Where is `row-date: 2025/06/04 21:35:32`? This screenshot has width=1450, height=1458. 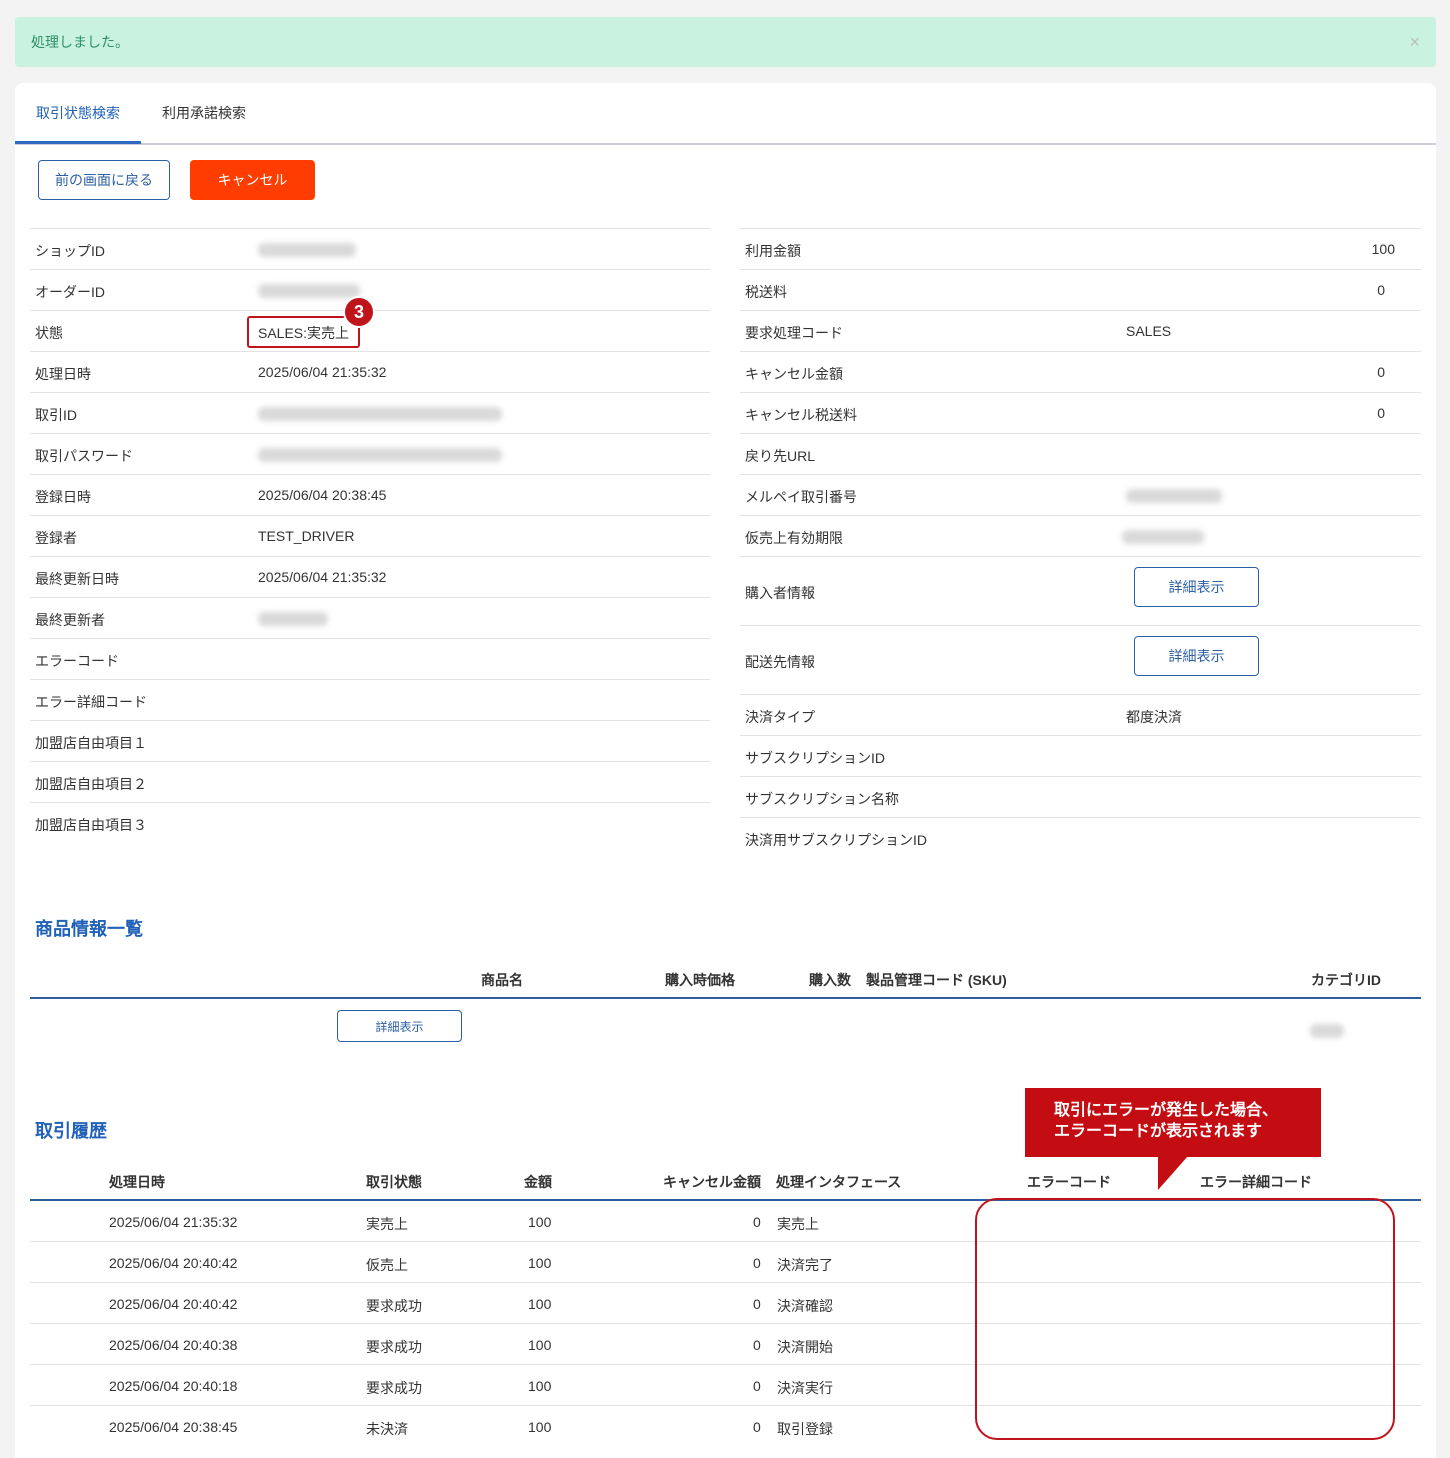
row-date: 2025/06/04 21:35:32 is located at coordinates (173, 1222).